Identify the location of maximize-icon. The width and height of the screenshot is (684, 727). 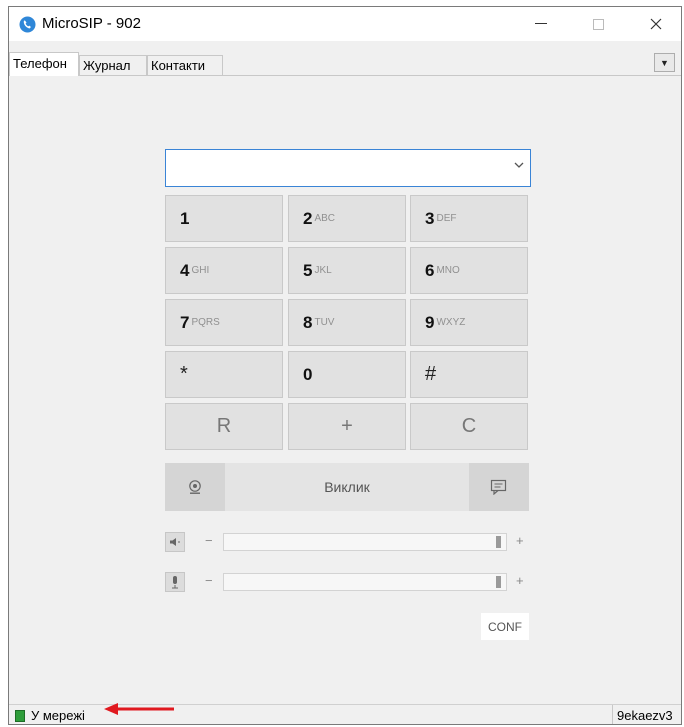
(598, 24).